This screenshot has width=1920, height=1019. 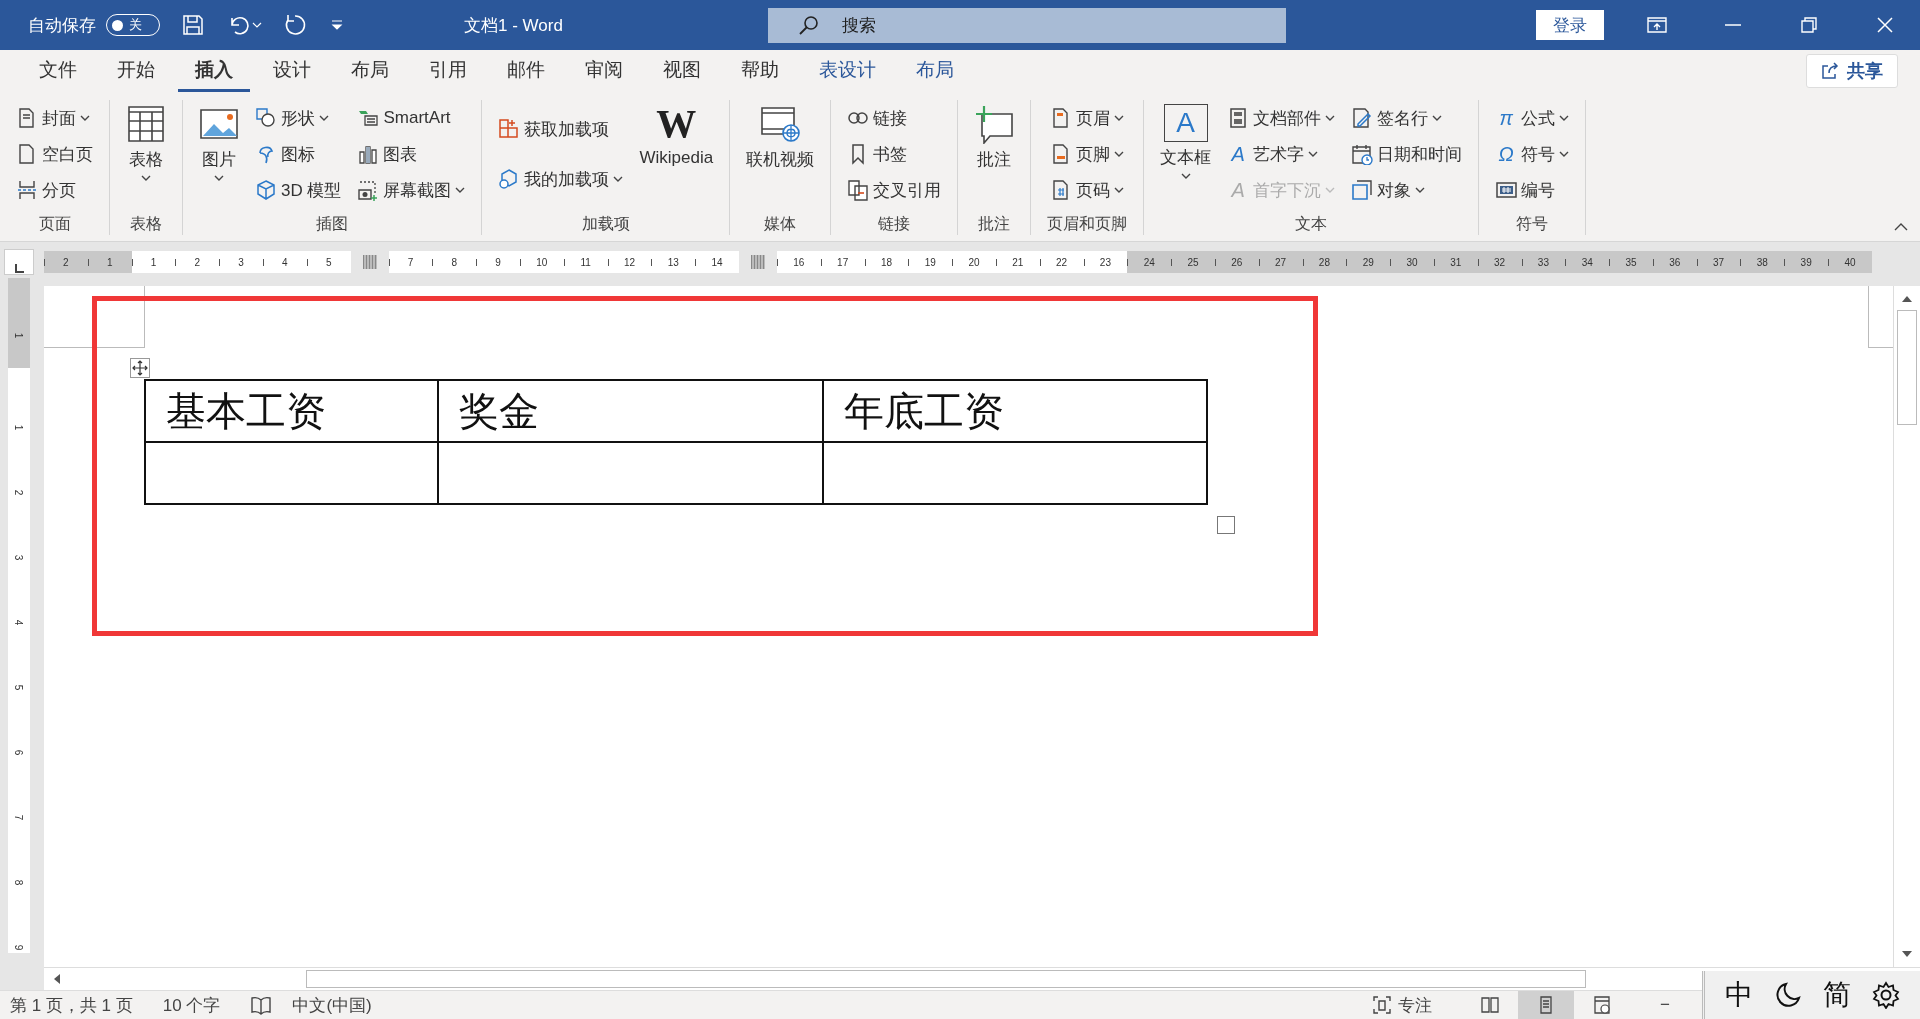 What do you see at coordinates (1546, 1005) in the screenshot?
I see `view-button` at bounding box center [1546, 1005].